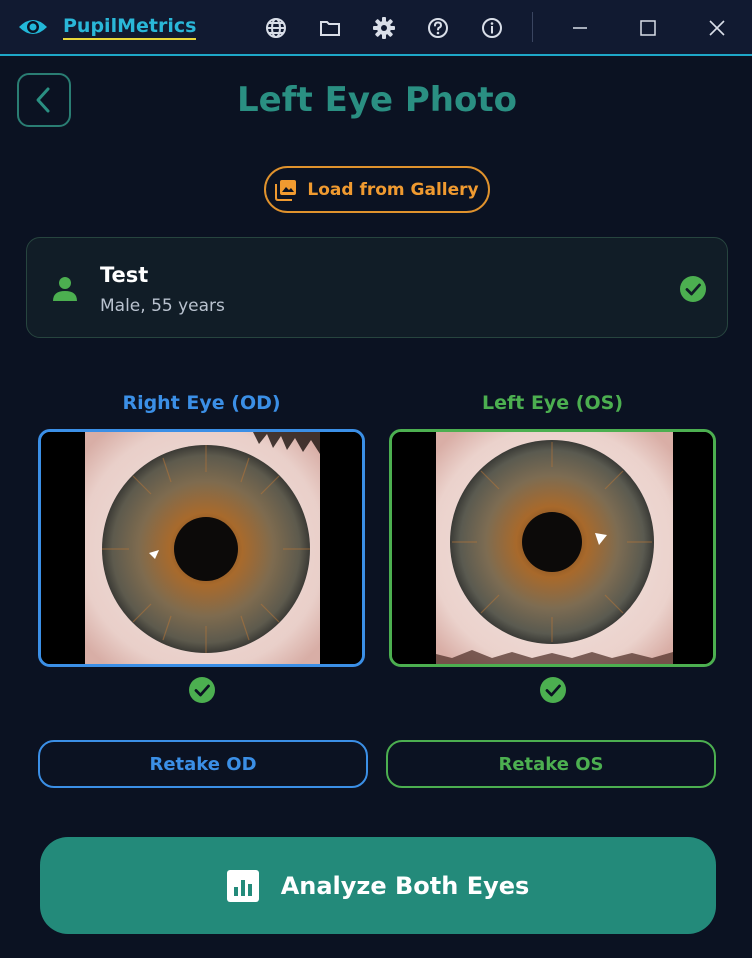 The height and width of the screenshot is (958, 752). I want to click on load-from-gallery-button: Load from Gallery, so click(377, 189).